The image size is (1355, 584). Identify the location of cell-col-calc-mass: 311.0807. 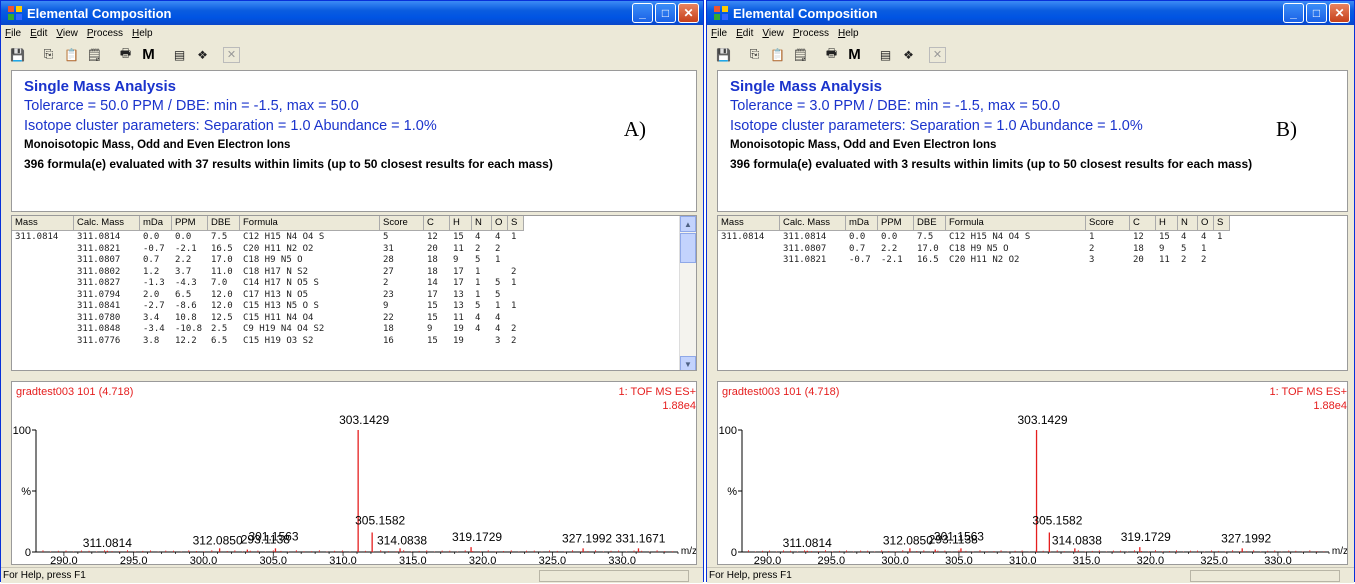
(99, 260).